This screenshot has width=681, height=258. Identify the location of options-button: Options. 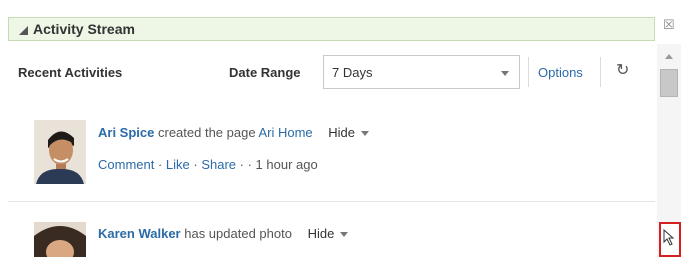
(560, 72).